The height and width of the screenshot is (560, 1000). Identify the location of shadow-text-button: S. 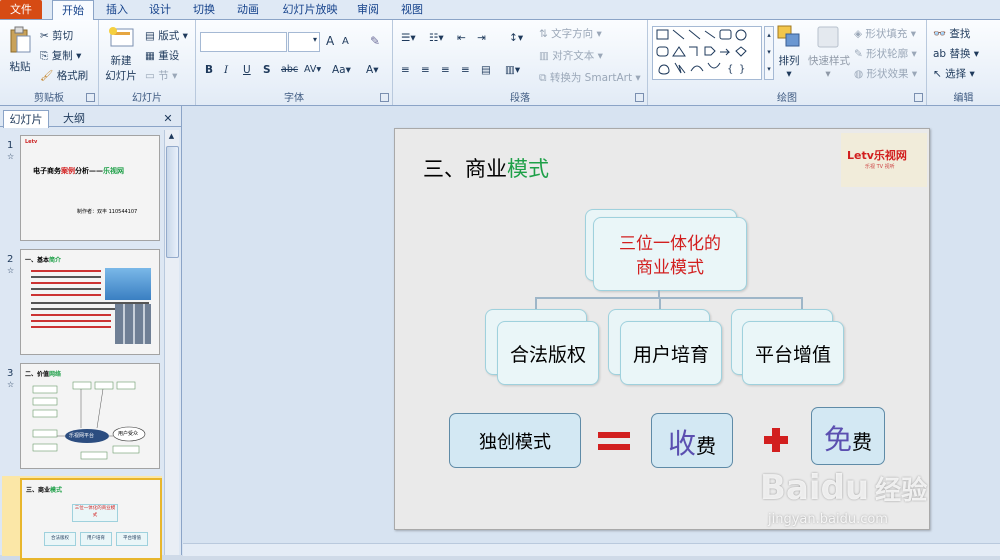
(267, 70).